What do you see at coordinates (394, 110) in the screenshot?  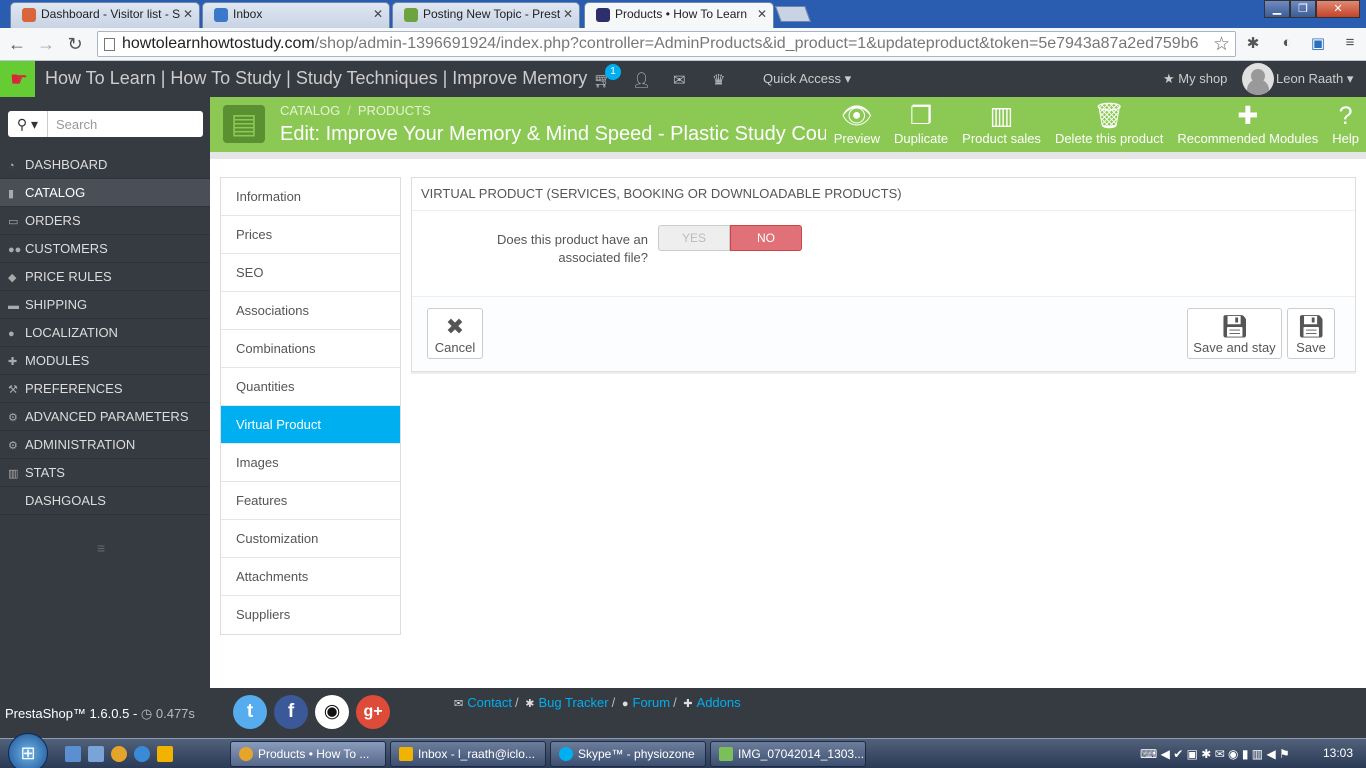 I see `breadcrumb-products: PRODUCTS` at bounding box center [394, 110].